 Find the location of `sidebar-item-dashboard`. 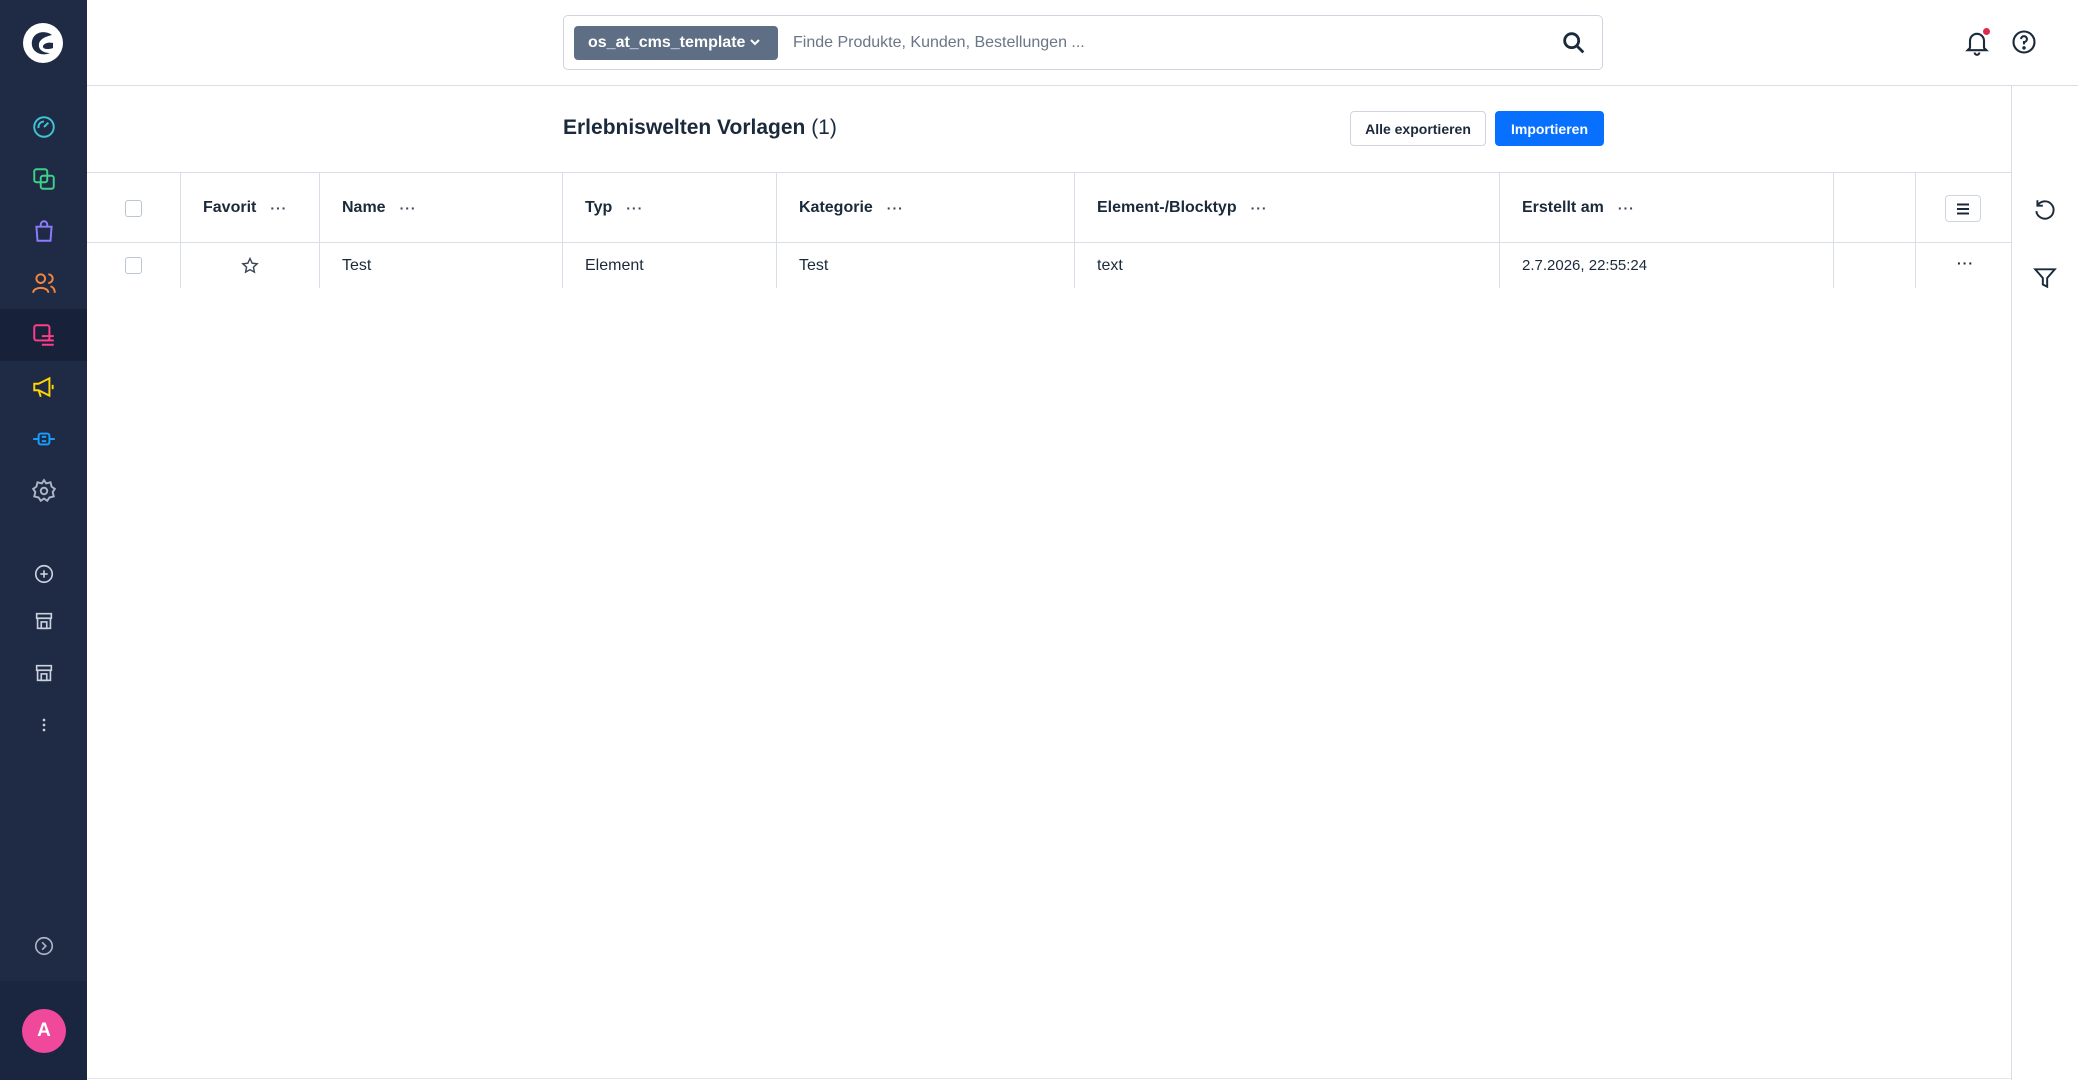

sidebar-item-dashboard is located at coordinates (43, 127).